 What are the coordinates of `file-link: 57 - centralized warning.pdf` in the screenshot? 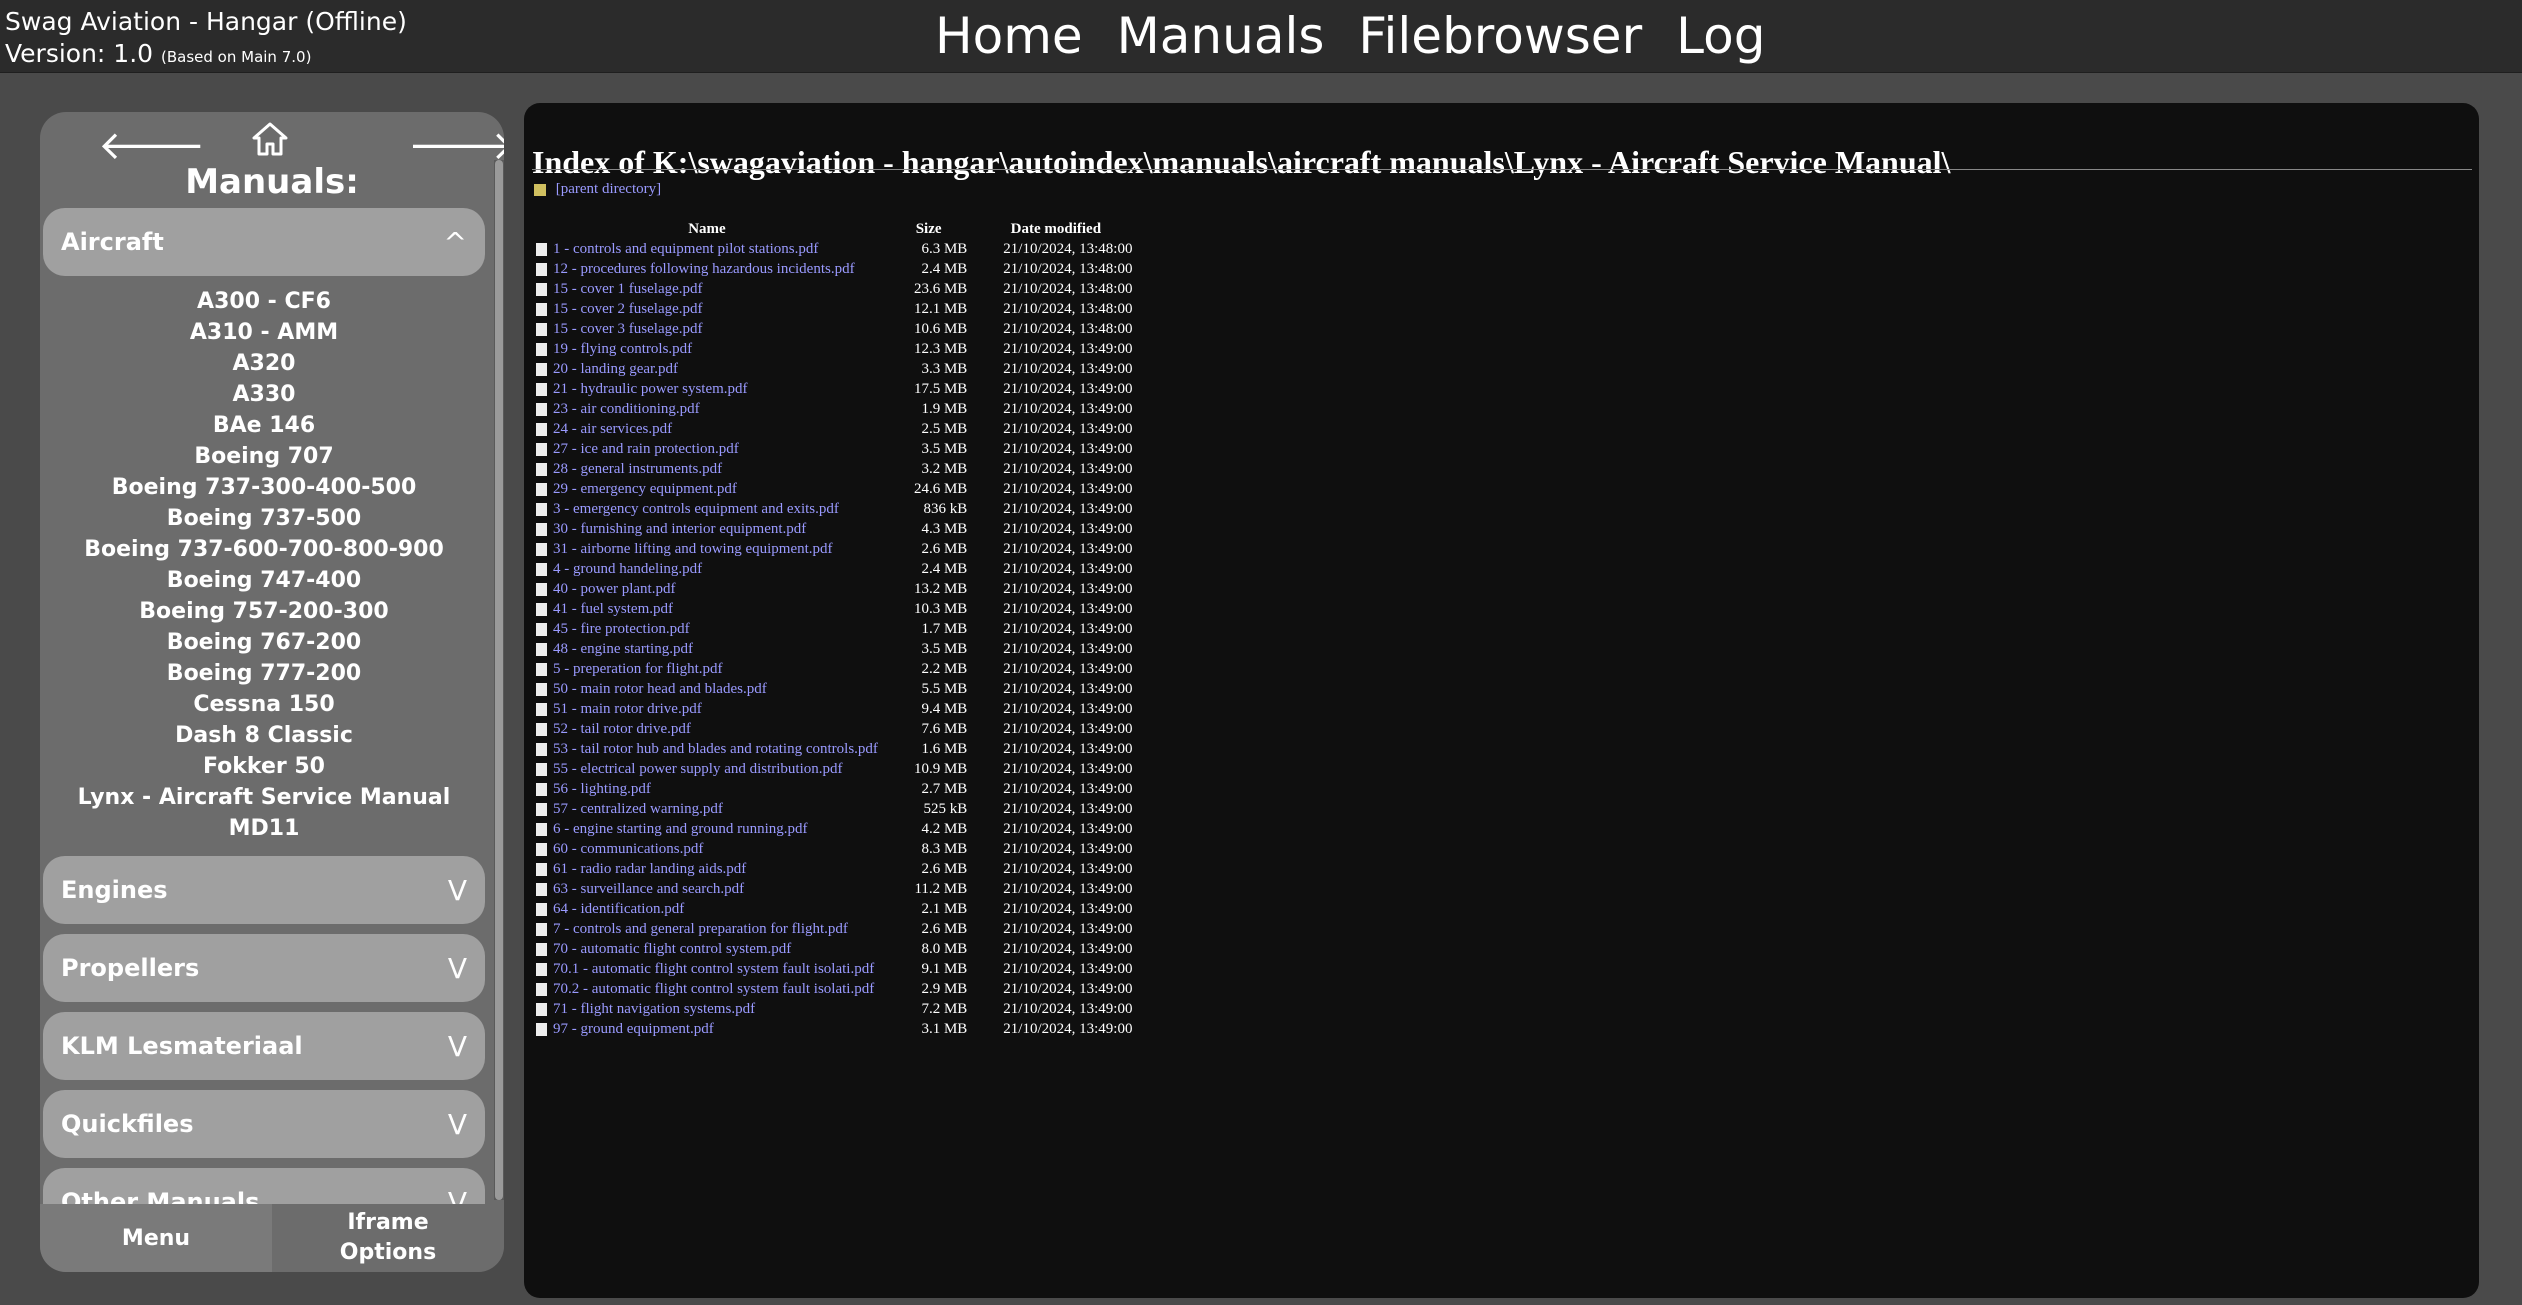 It's located at (638, 809).